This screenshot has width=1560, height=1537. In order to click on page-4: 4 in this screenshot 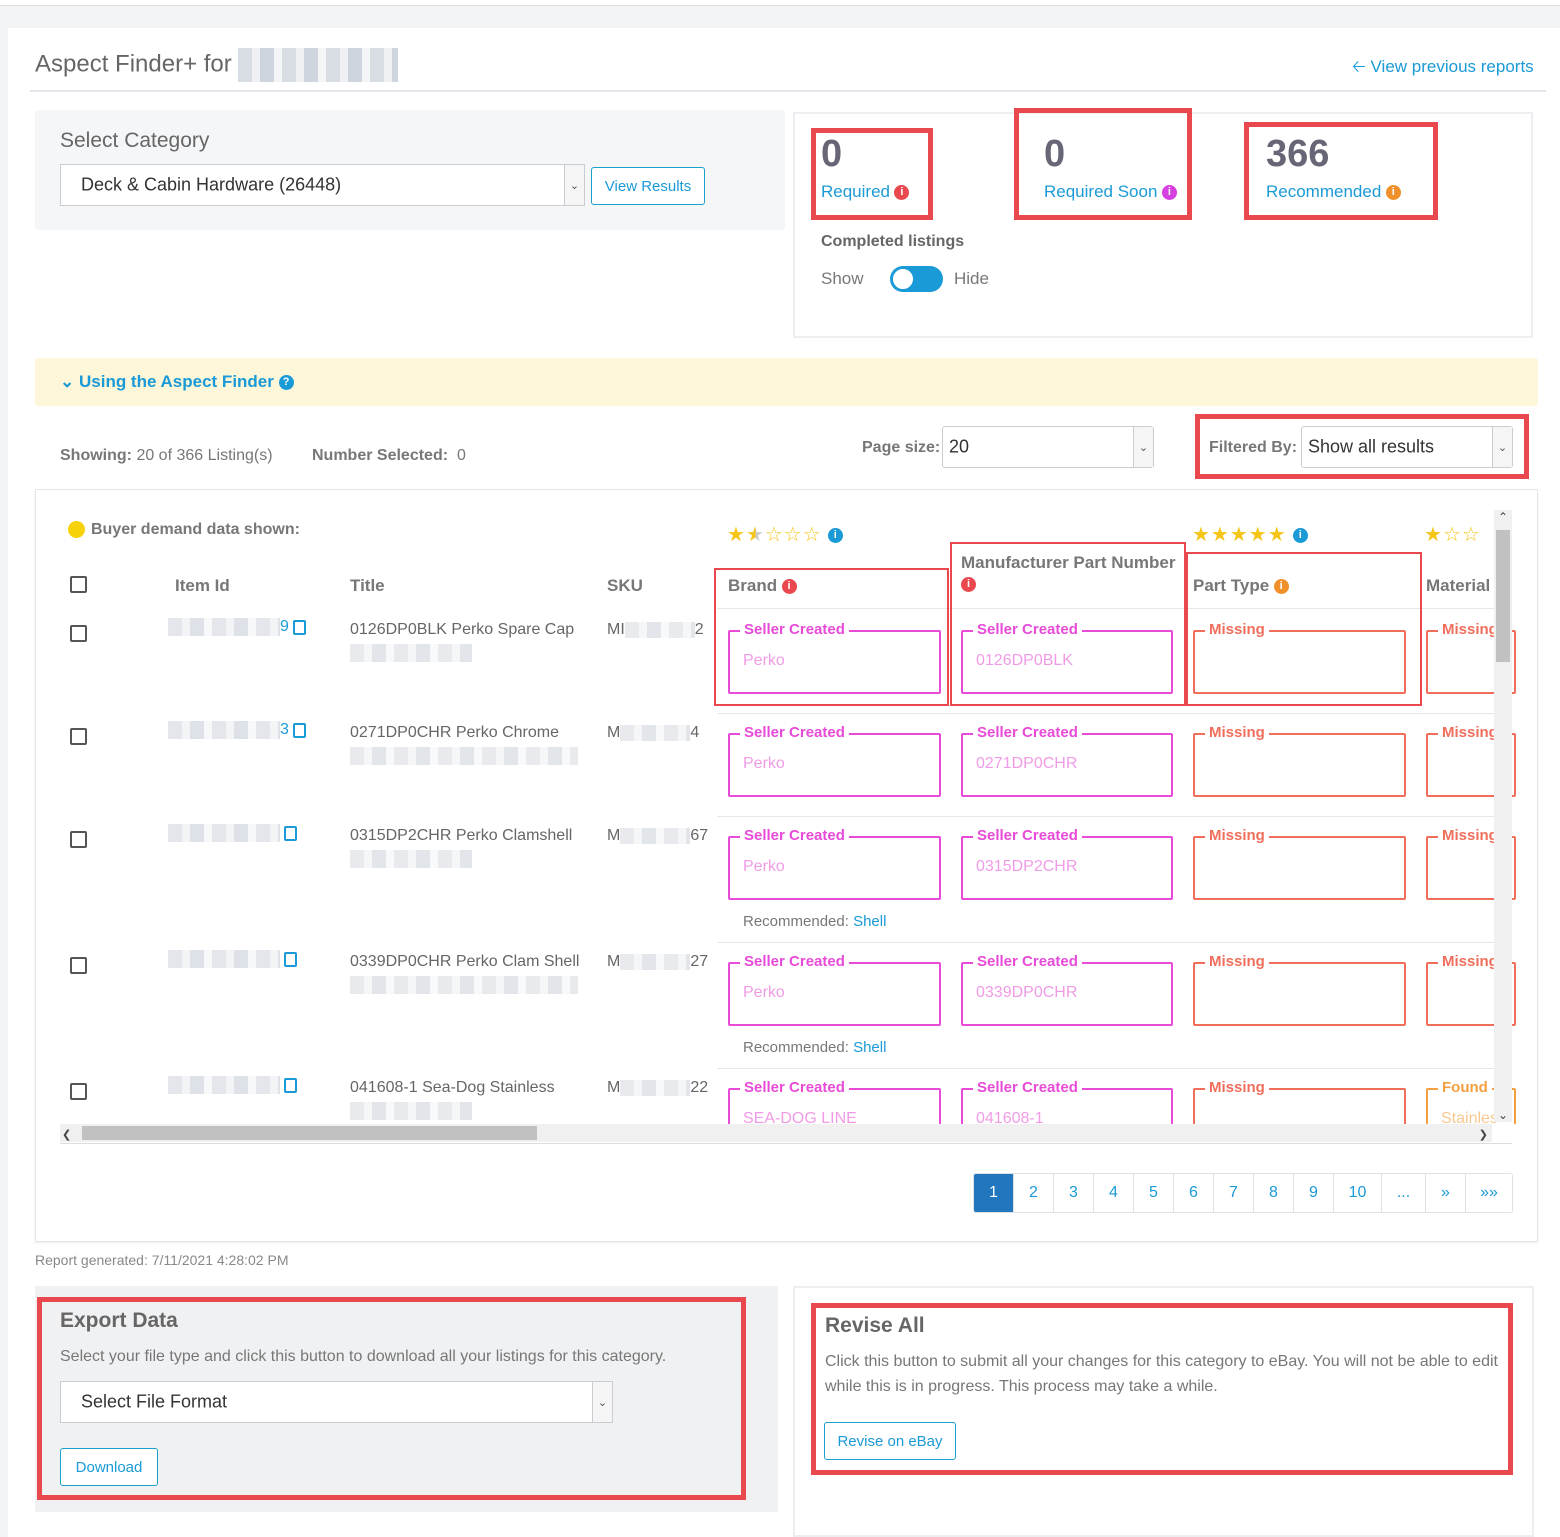, I will do `click(1114, 1193)`.